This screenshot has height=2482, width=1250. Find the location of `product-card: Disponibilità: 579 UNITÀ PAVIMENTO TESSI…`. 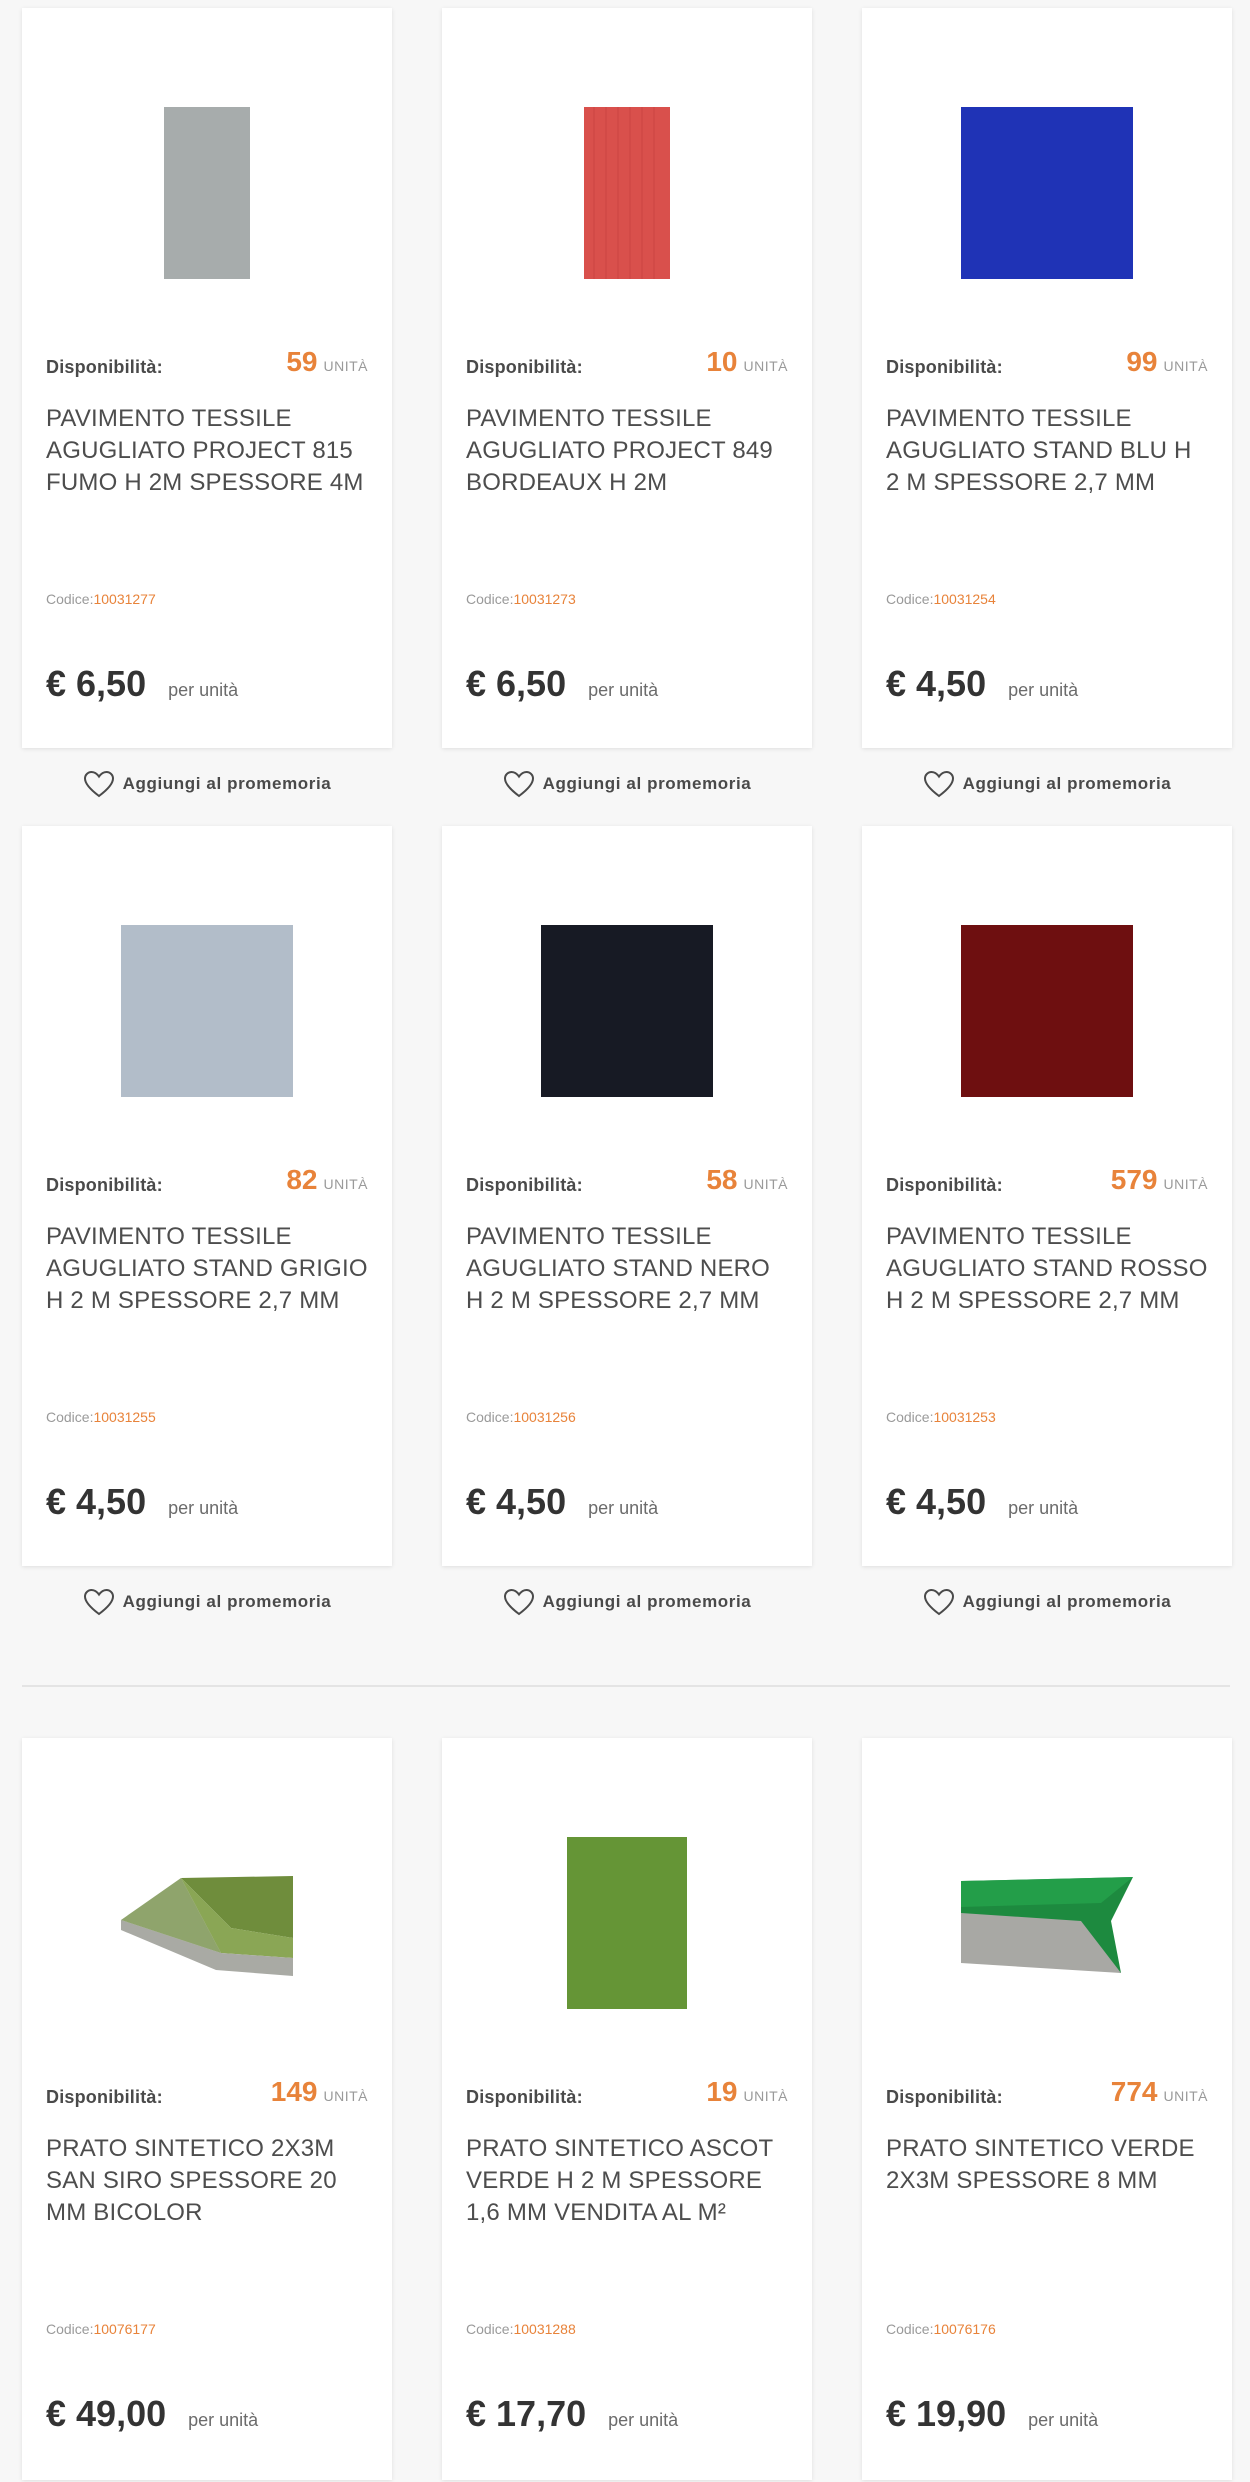

product-card: Disponibilità: 579 UNITÀ PAVIMENTO TESSI… is located at coordinates (1047, 1196).